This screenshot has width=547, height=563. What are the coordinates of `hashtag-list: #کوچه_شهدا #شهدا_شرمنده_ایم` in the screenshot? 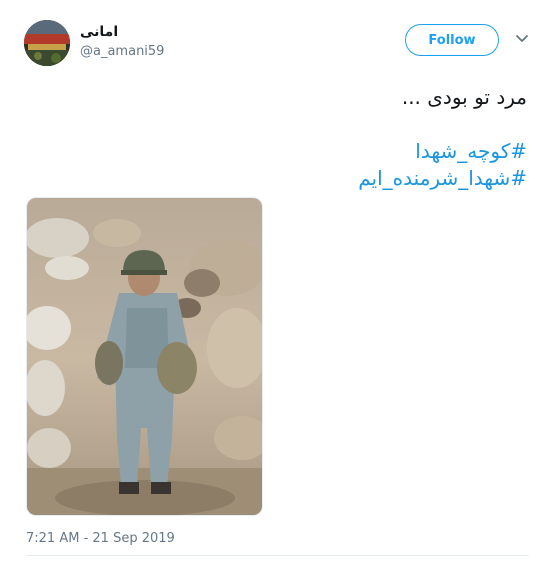 It's located at (442, 165).